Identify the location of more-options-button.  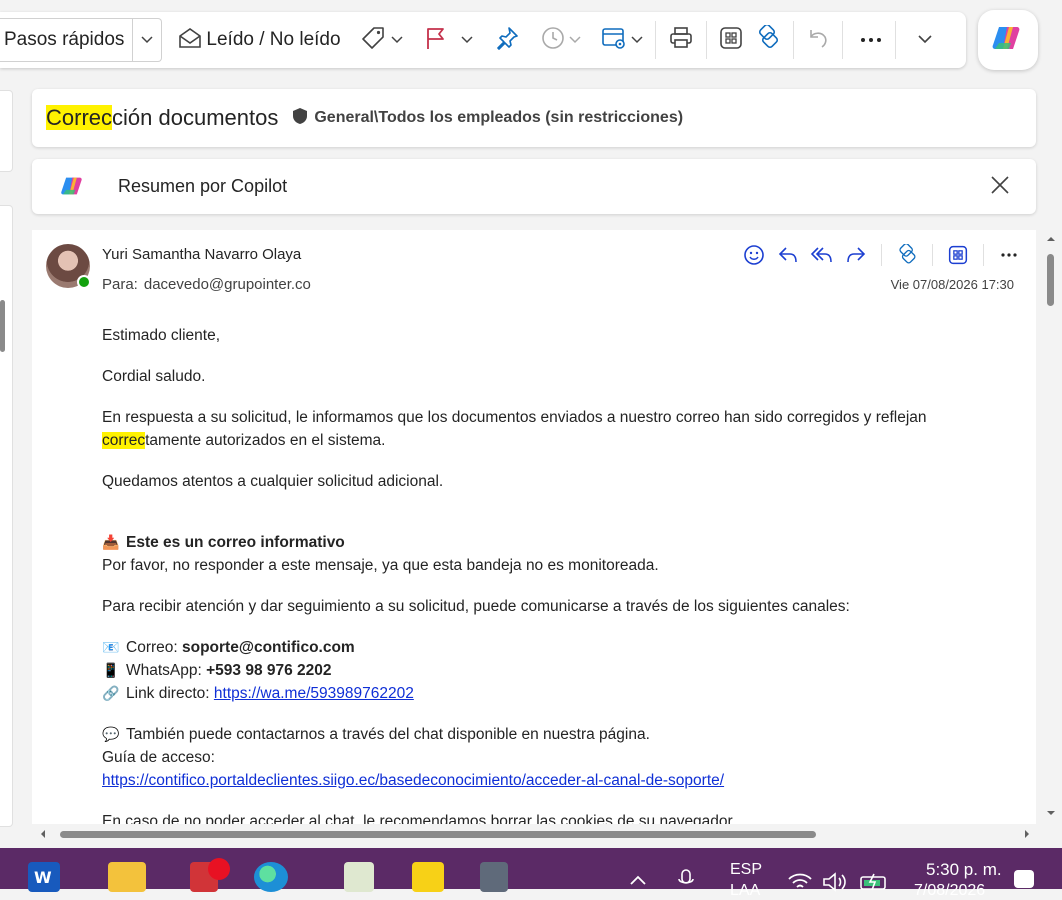
(871, 40).